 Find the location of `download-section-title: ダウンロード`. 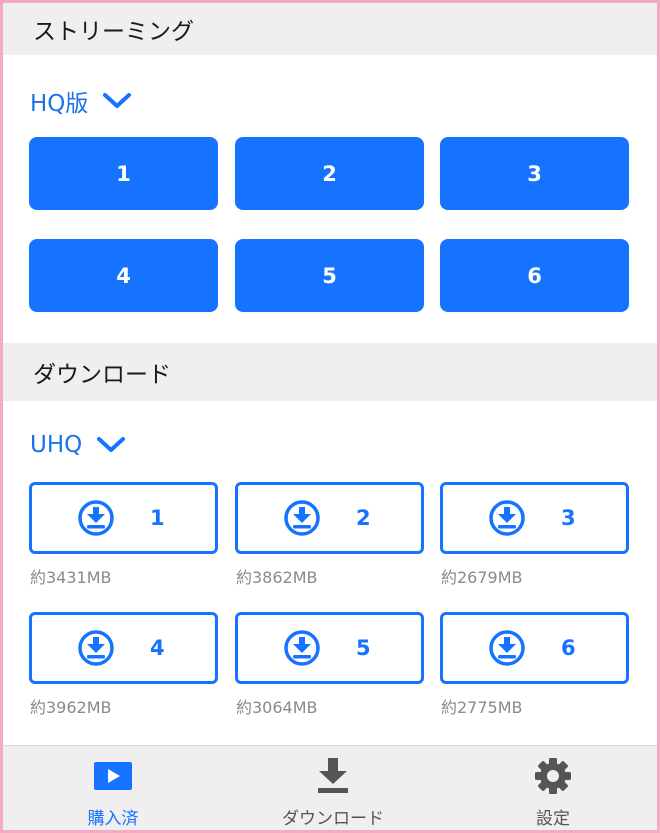

download-section-title: ダウンロード is located at coordinates (102, 375).